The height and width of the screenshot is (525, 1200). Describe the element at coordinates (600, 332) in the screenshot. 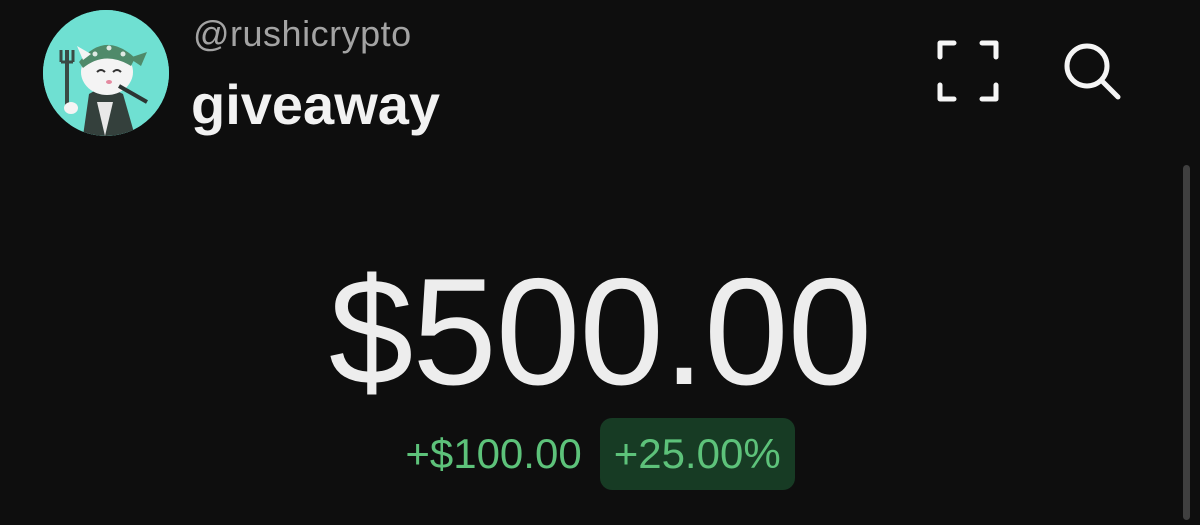

I see `total-balance: $500.00` at that location.